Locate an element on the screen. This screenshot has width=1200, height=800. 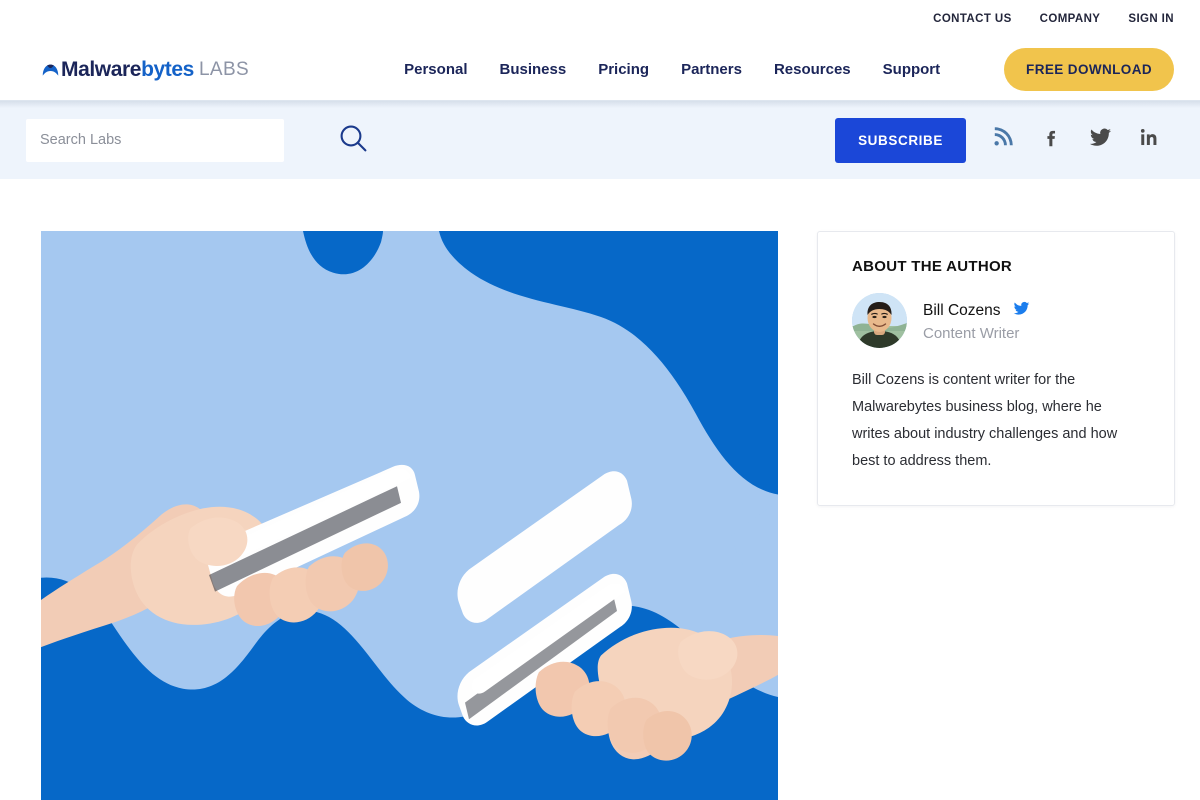
facebook-icon is located at coordinates (1052, 140).